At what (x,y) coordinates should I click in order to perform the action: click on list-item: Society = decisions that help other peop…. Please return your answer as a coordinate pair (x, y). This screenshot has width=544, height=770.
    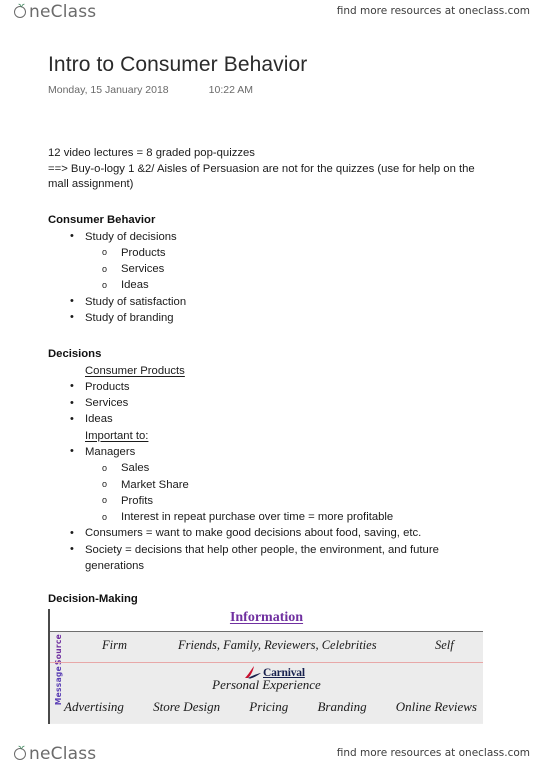
    Looking at the image, I should click on (272, 558).